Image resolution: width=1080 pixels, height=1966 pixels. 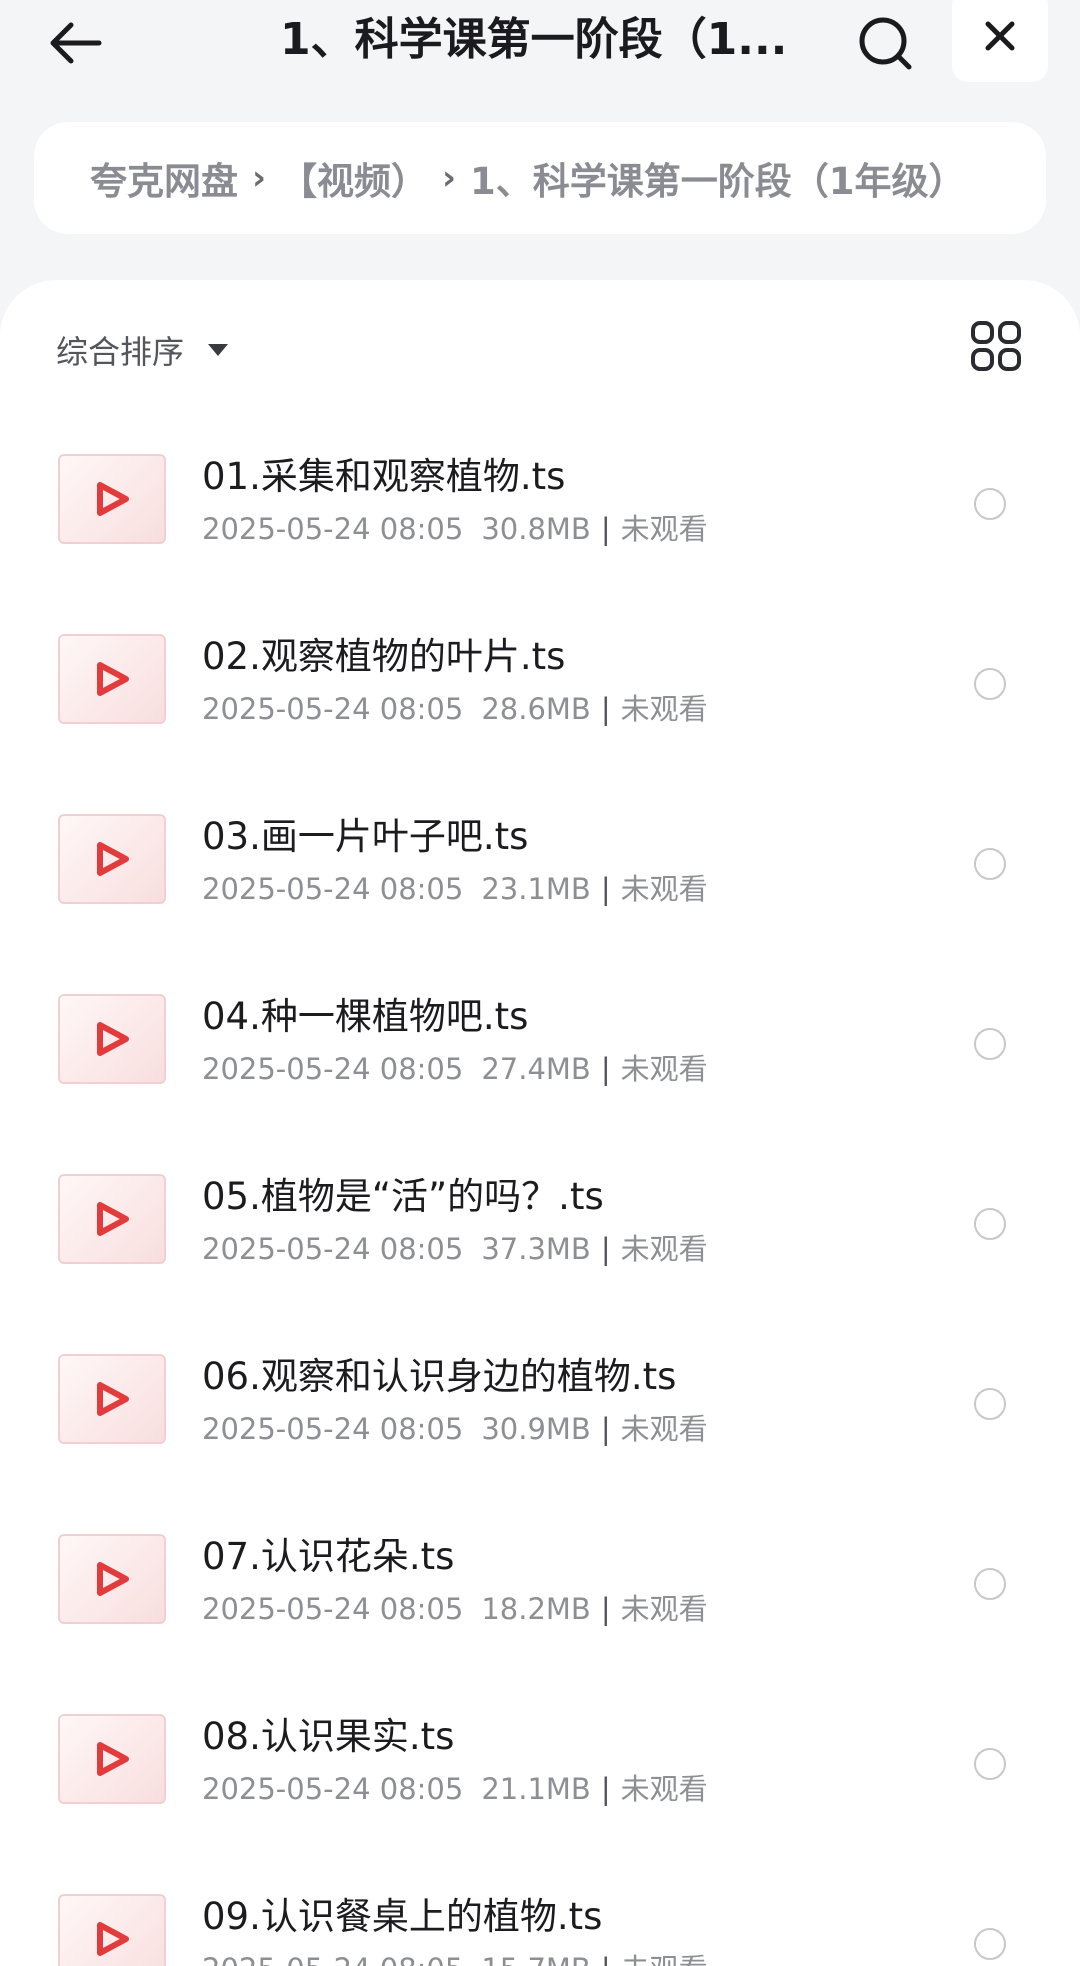 What do you see at coordinates (218, 350) in the screenshot?
I see `caret-down-icon` at bounding box center [218, 350].